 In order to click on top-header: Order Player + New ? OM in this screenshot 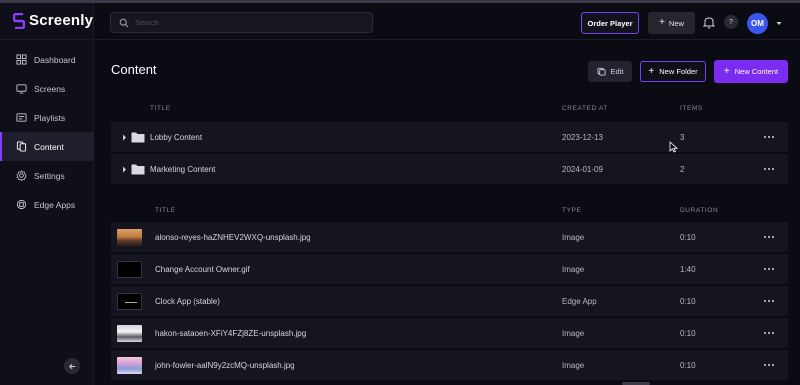, I will do `click(447, 21)`.